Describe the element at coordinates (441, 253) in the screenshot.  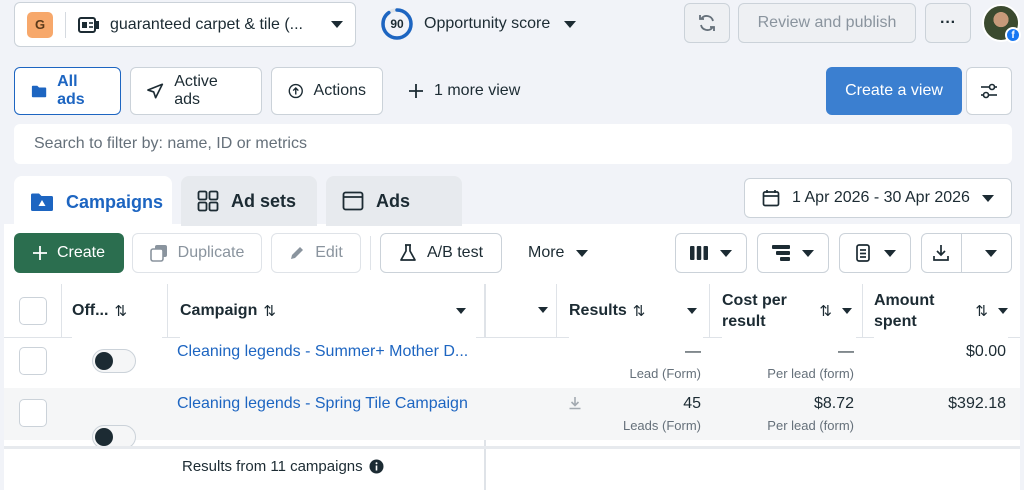
I see `ab-test-button: A/B test` at that location.